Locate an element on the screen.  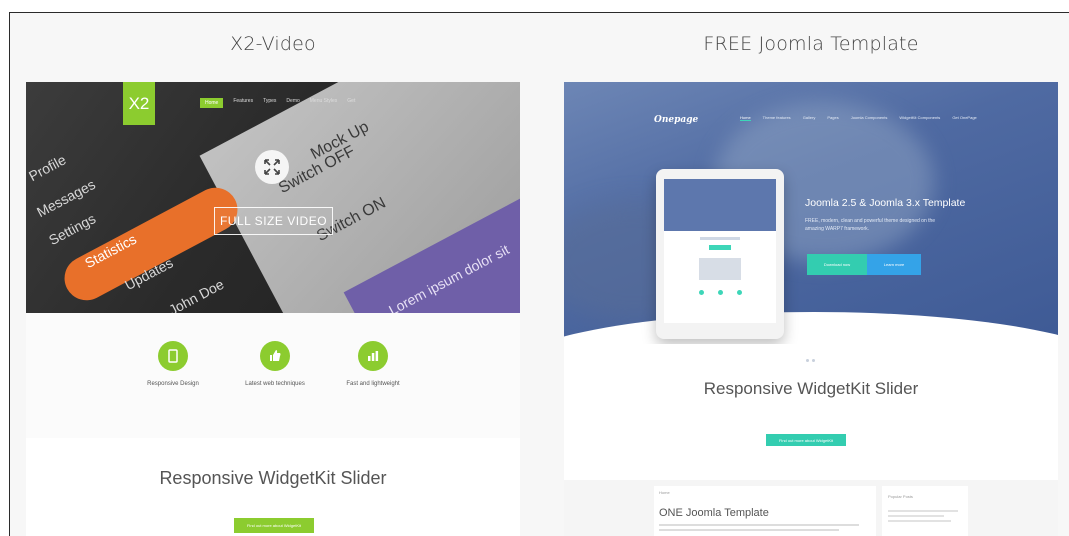
breadcrumb: Home is located at coordinates (664, 492).